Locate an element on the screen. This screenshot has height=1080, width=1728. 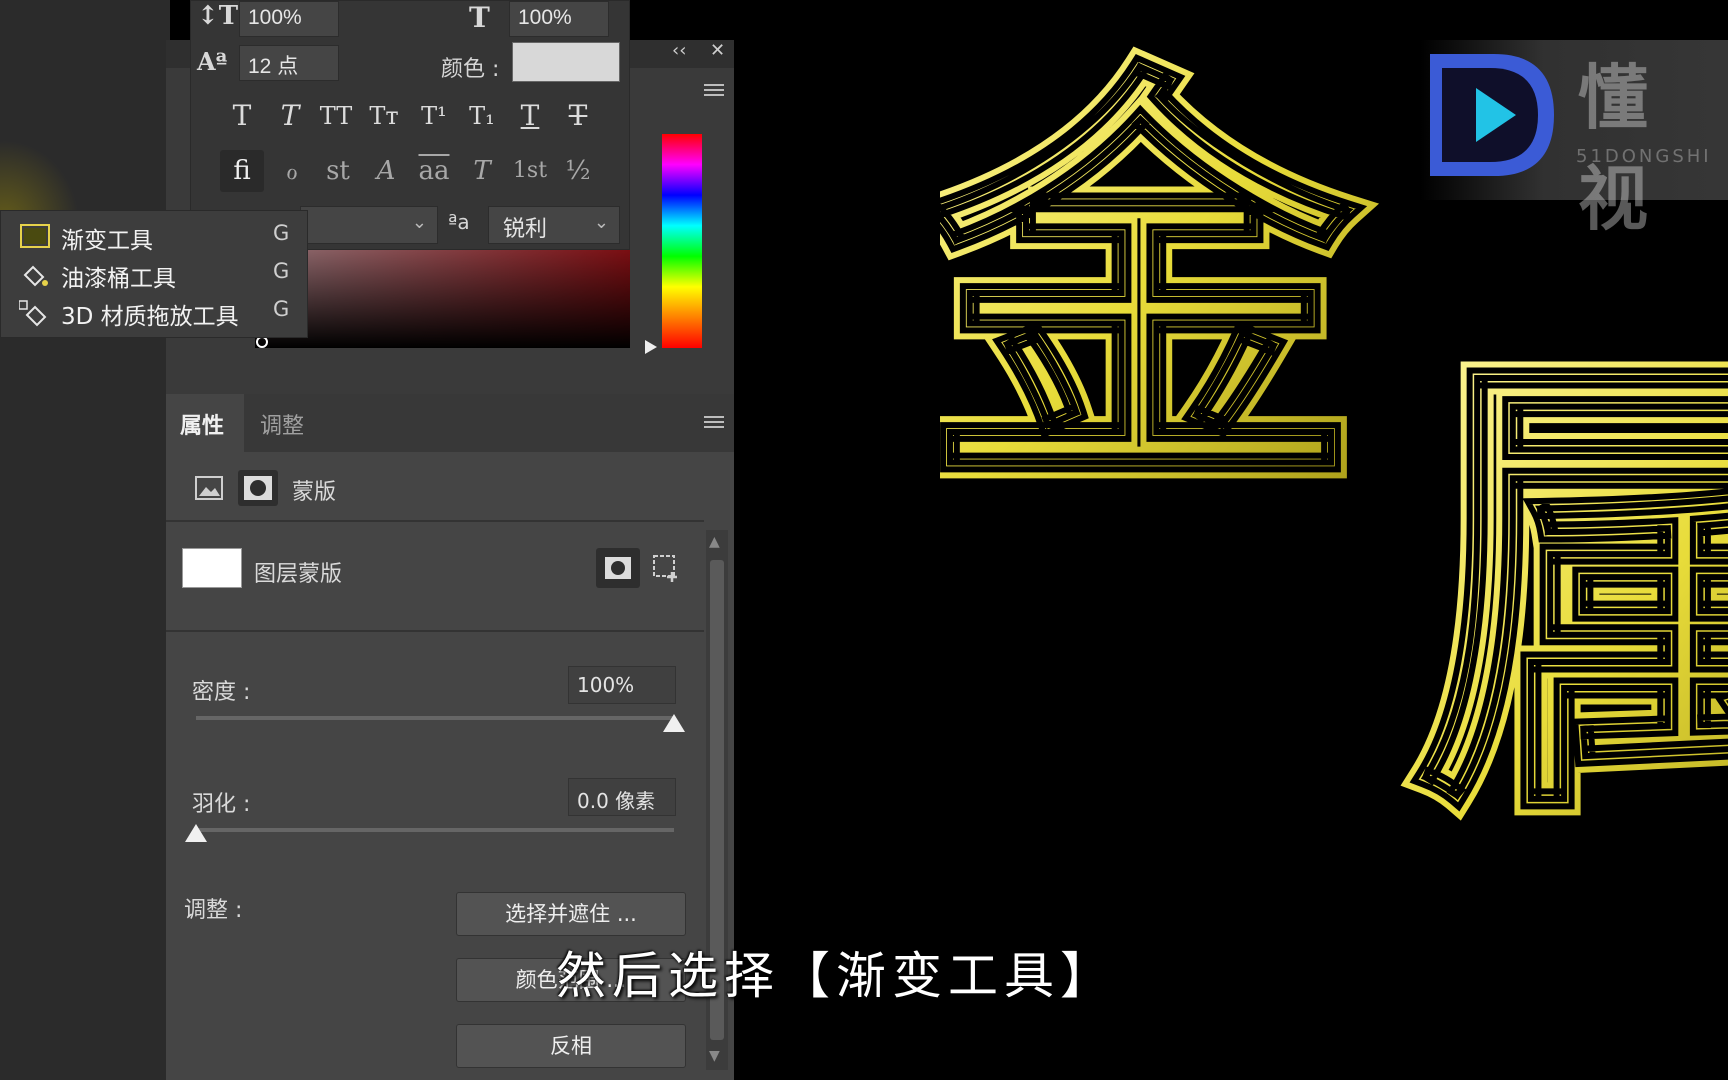
brand-subtitle: 51DONGSHI is located at coordinates (1644, 156).